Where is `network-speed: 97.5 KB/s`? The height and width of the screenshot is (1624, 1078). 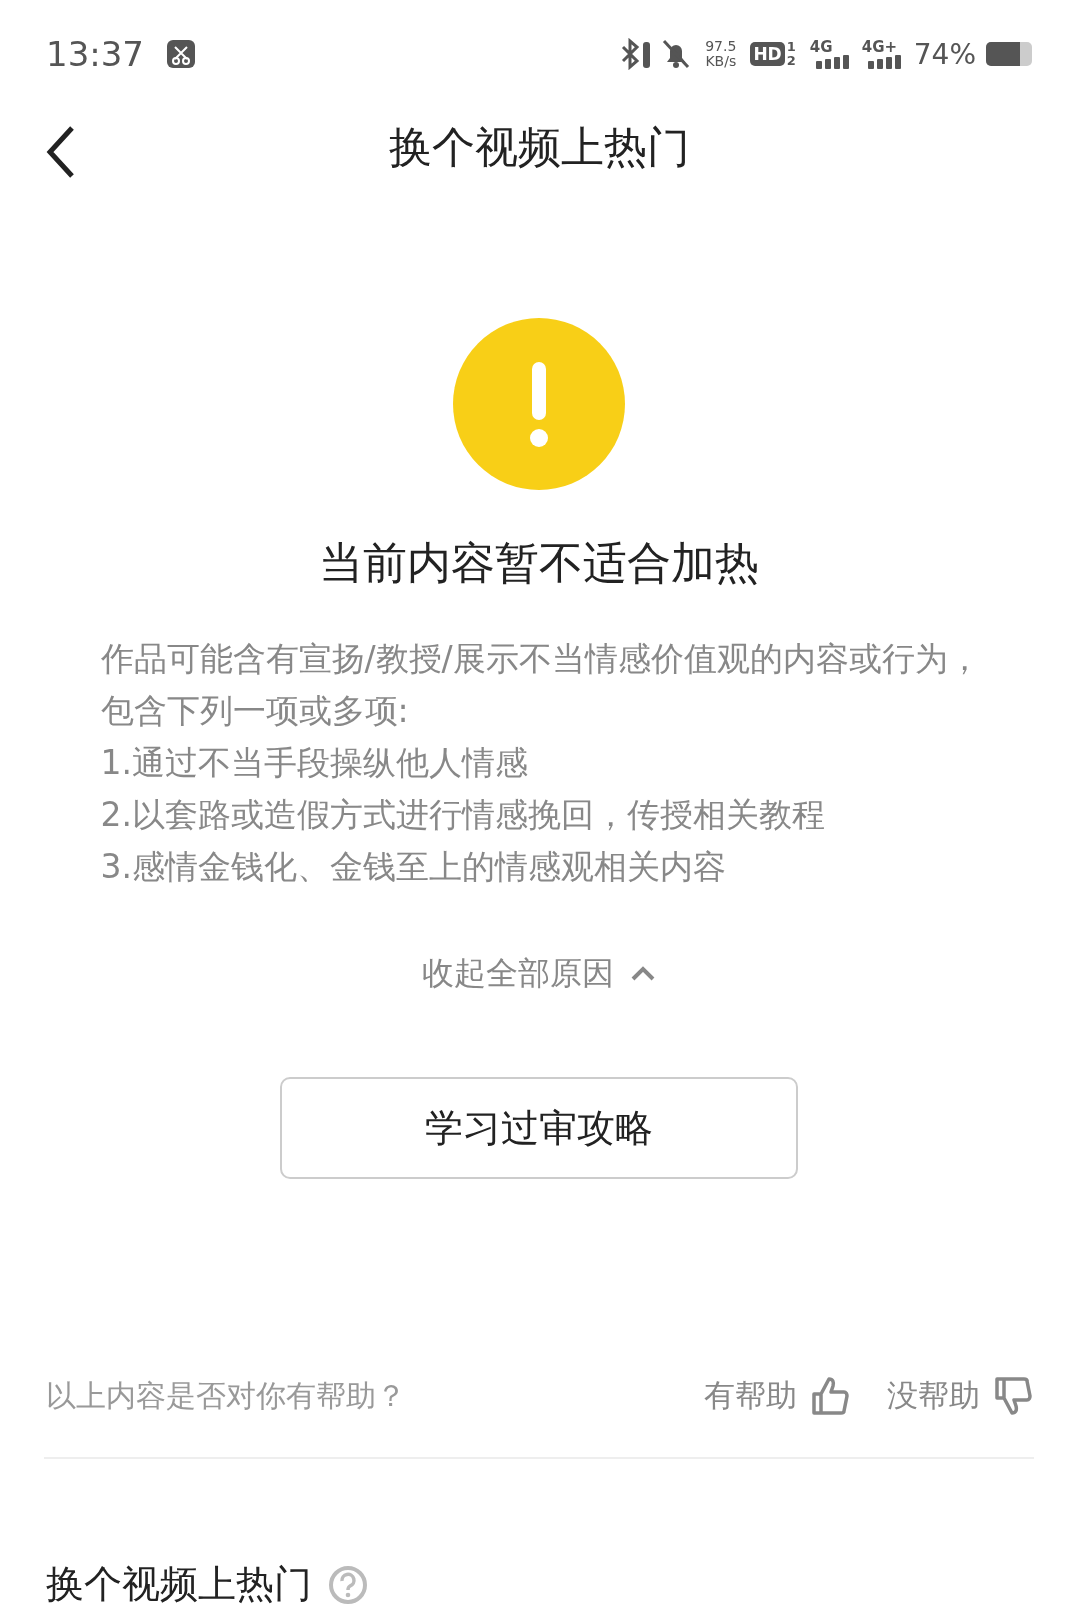
network-speed: 97.5 KB/s is located at coordinates (721, 54).